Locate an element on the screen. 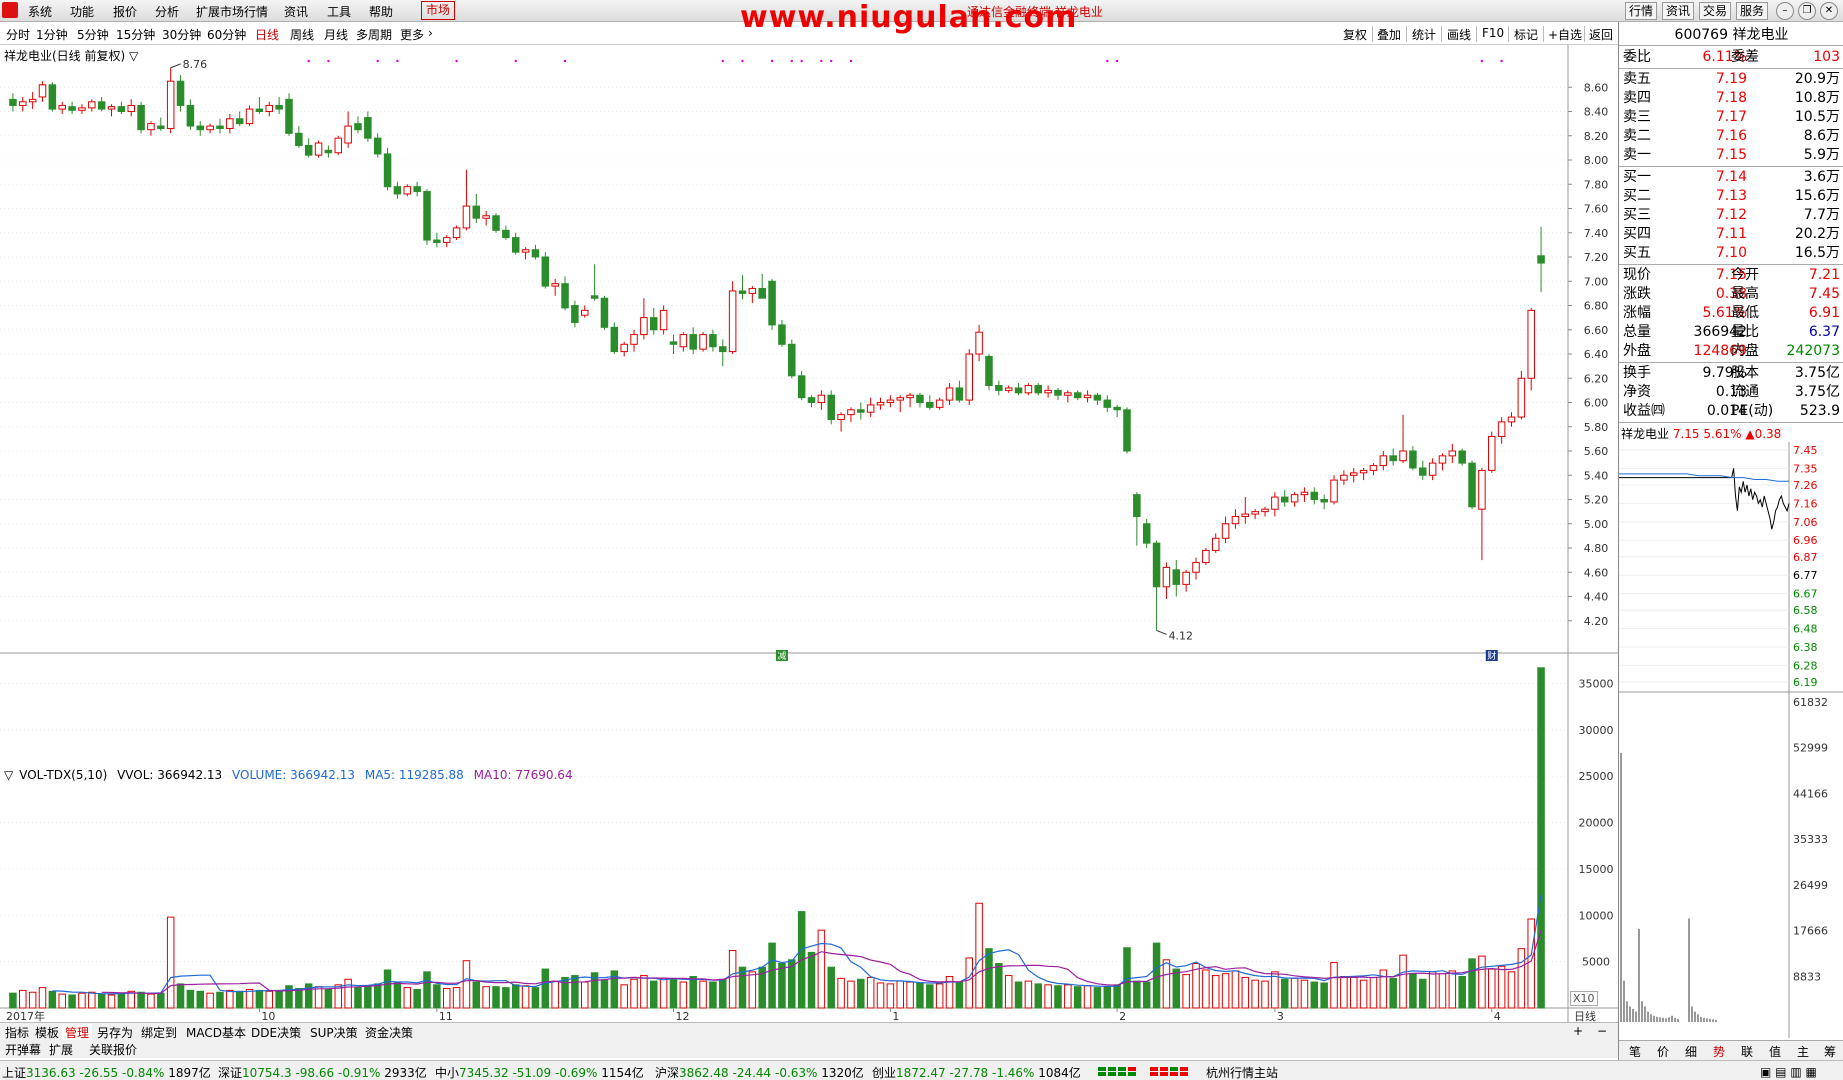  tab-extend: 扩展 is located at coordinates (61, 1049).